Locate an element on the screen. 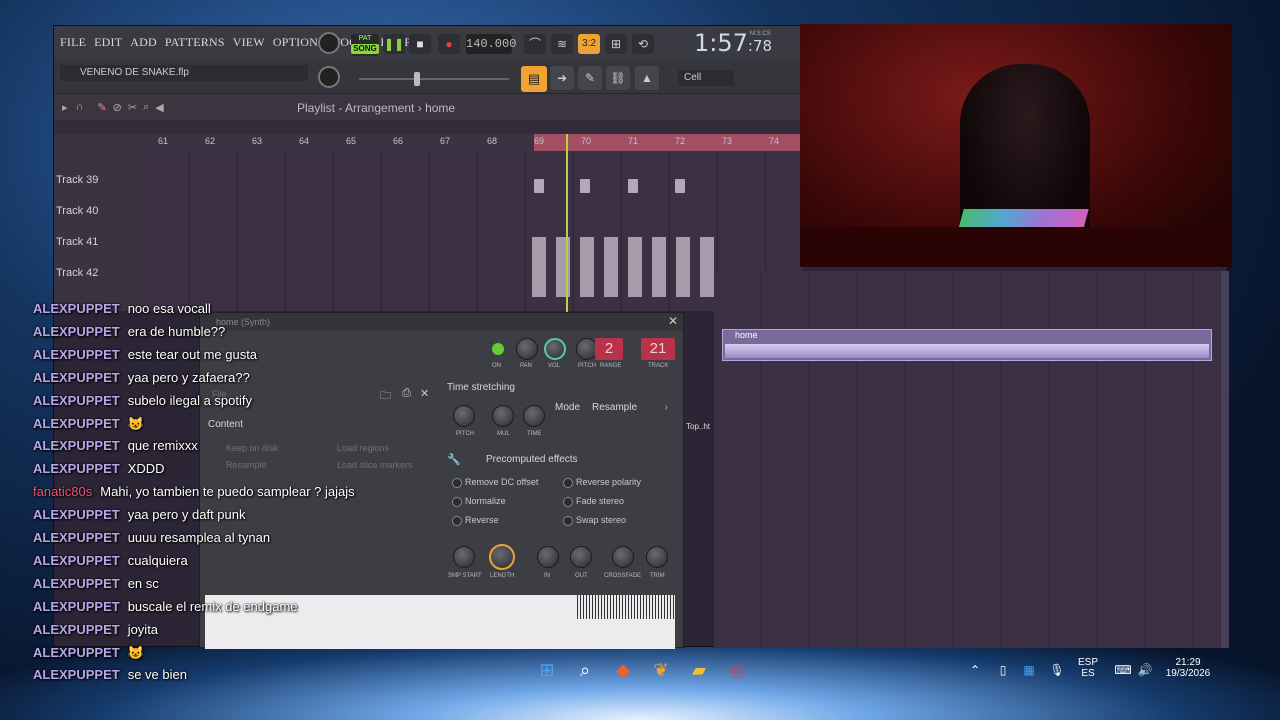 The image size is (1280, 720). menu-item: FILE is located at coordinates (73, 42).